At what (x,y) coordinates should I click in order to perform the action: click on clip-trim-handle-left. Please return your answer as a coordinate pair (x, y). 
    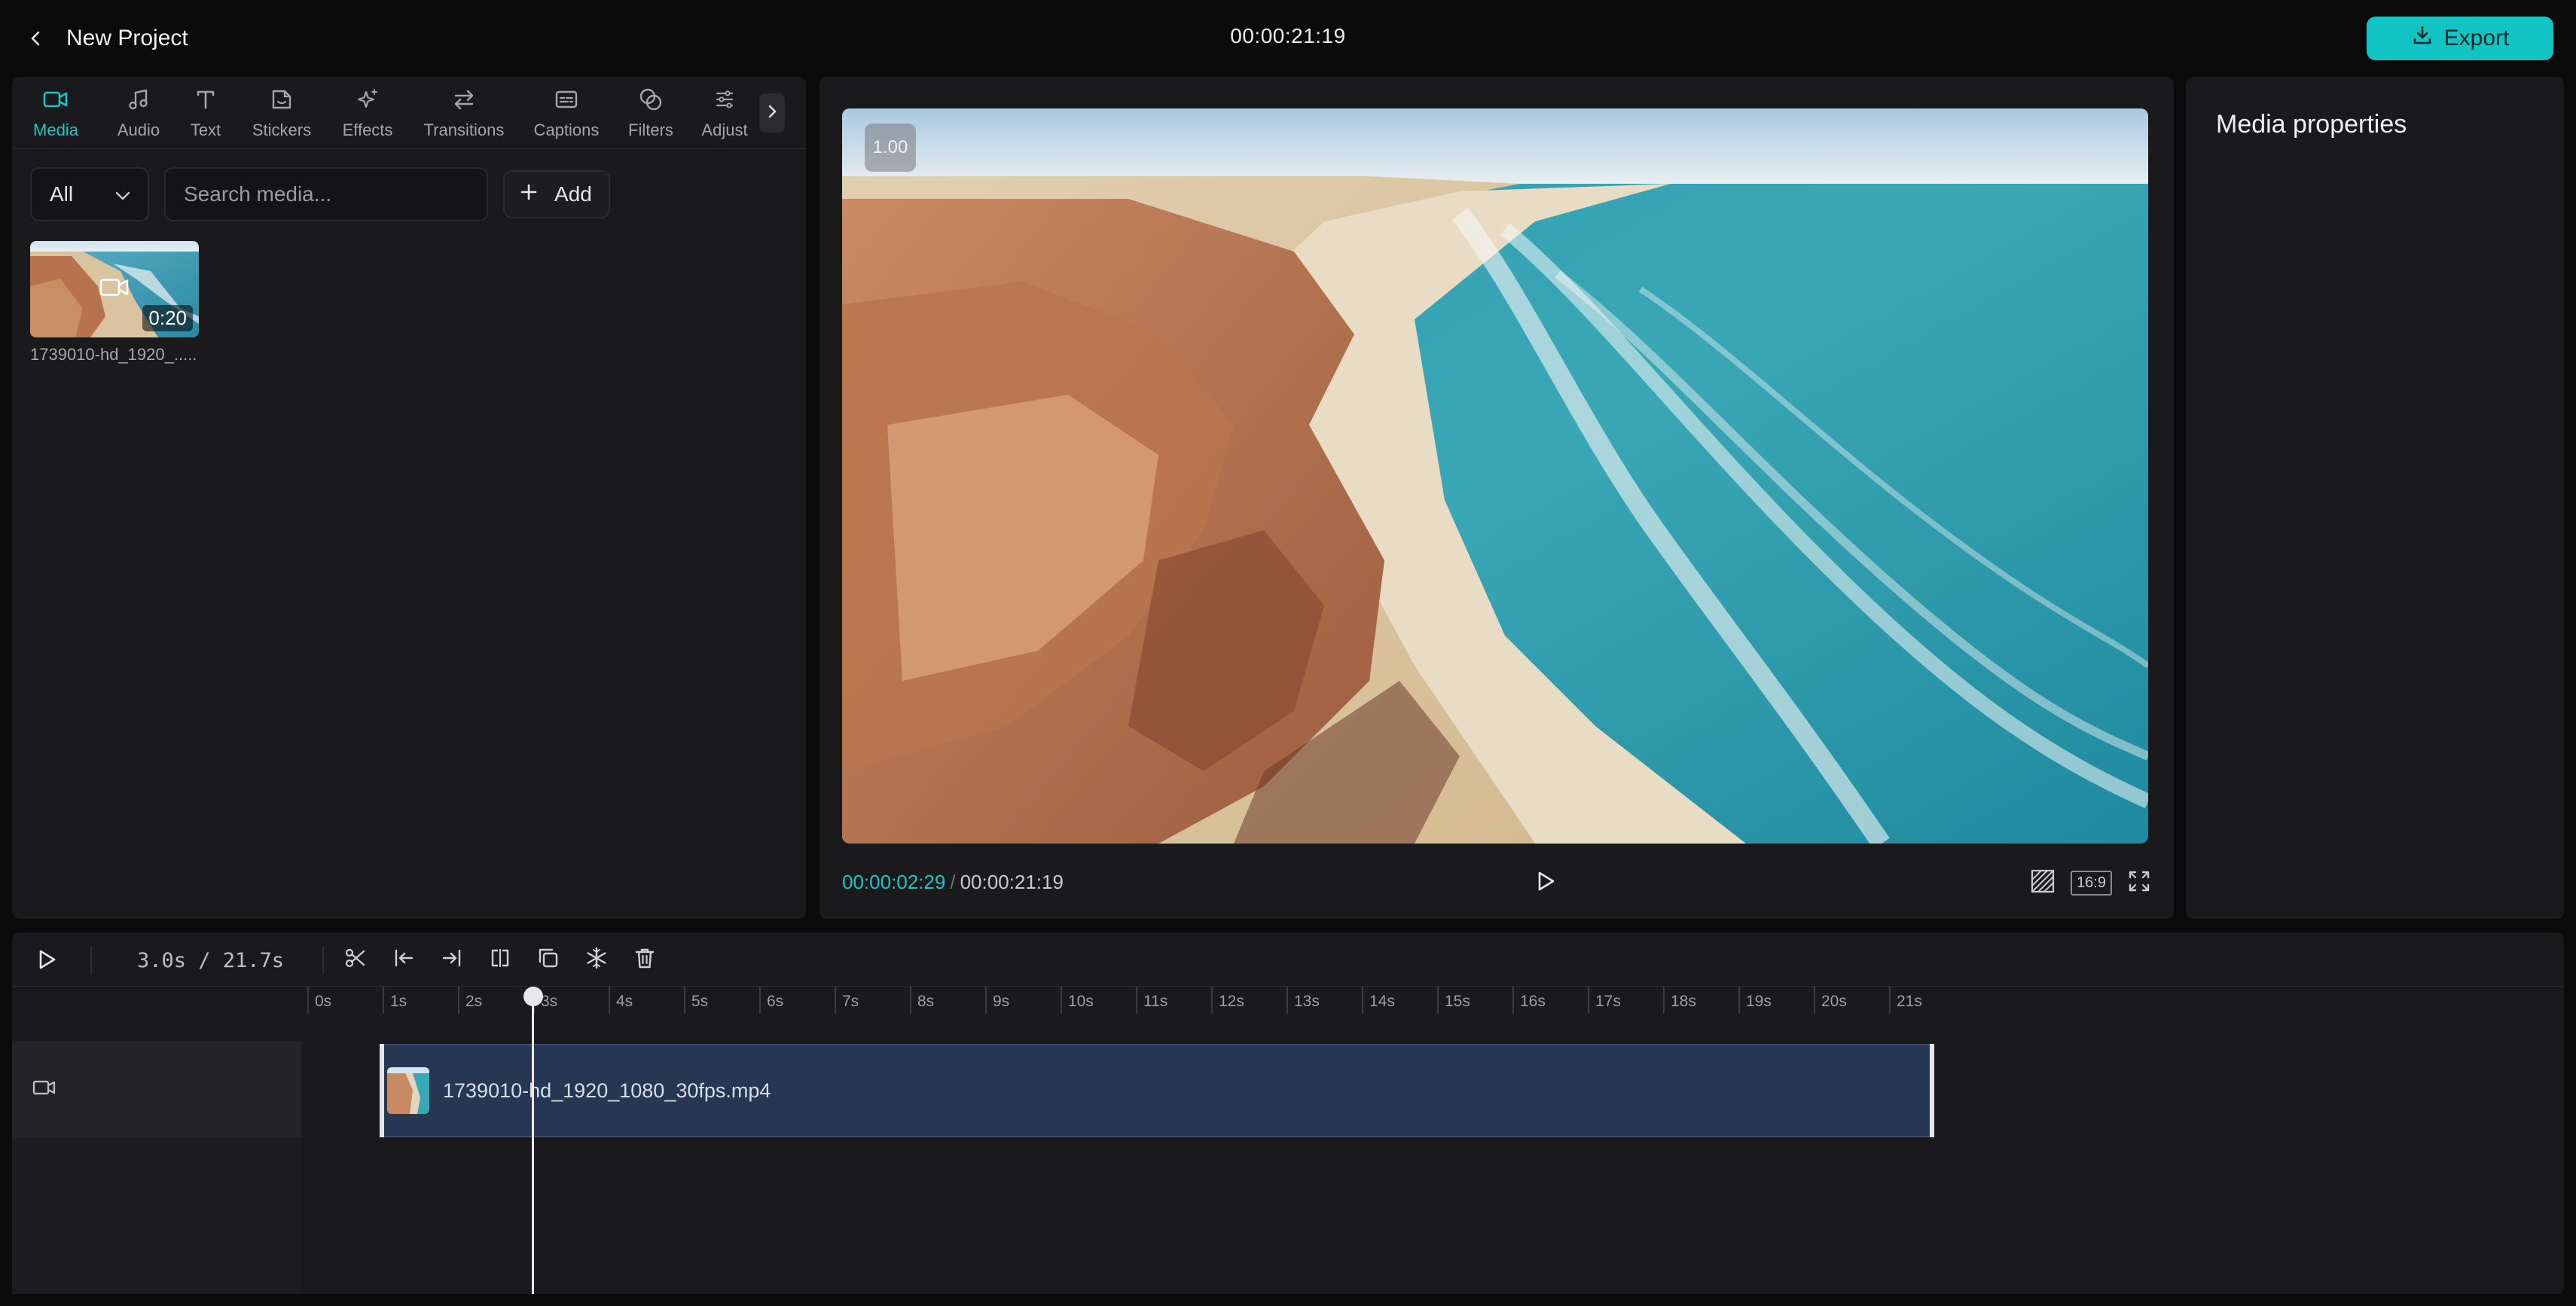
    Looking at the image, I should click on (382, 1090).